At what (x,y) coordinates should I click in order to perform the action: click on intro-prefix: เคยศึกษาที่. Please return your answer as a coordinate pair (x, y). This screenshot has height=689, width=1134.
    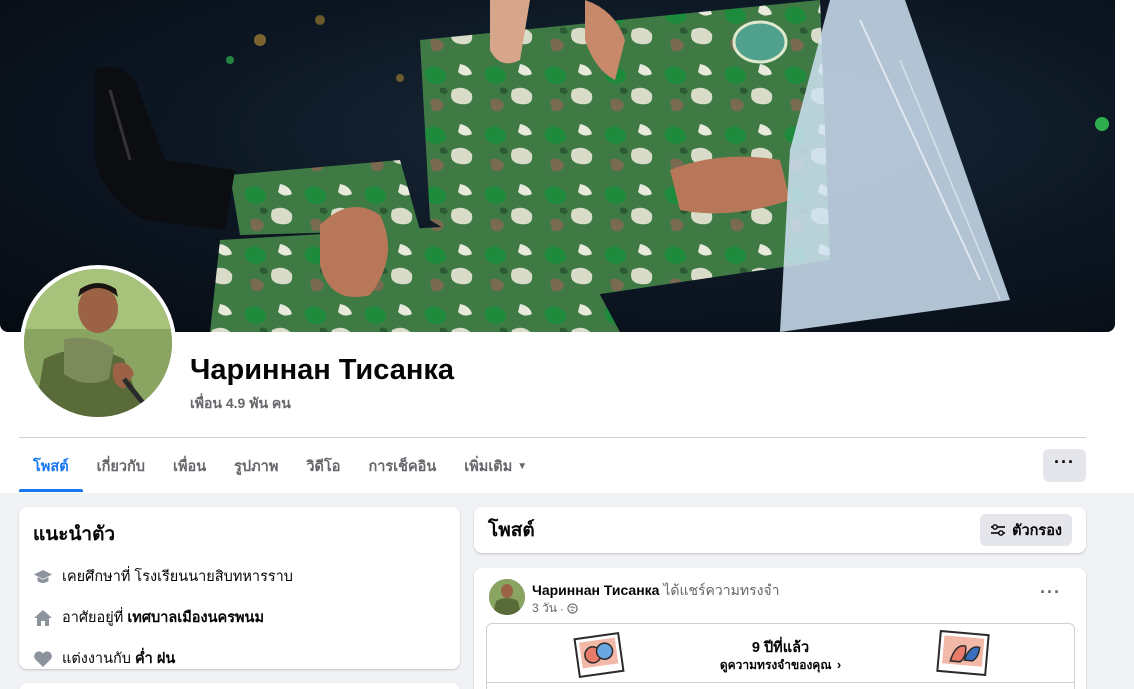
    Looking at the image, I should click on (96, 577).